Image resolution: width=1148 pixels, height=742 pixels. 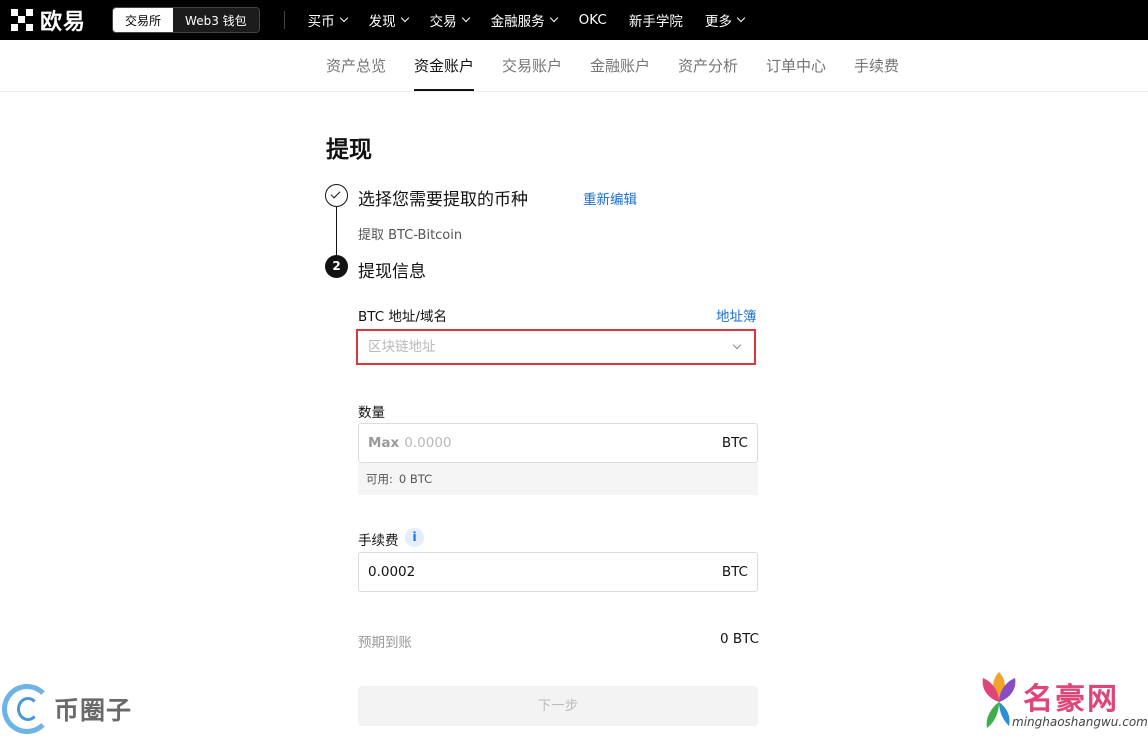 I want to click on menu-okc: OKC, so click(x=593, y=20).